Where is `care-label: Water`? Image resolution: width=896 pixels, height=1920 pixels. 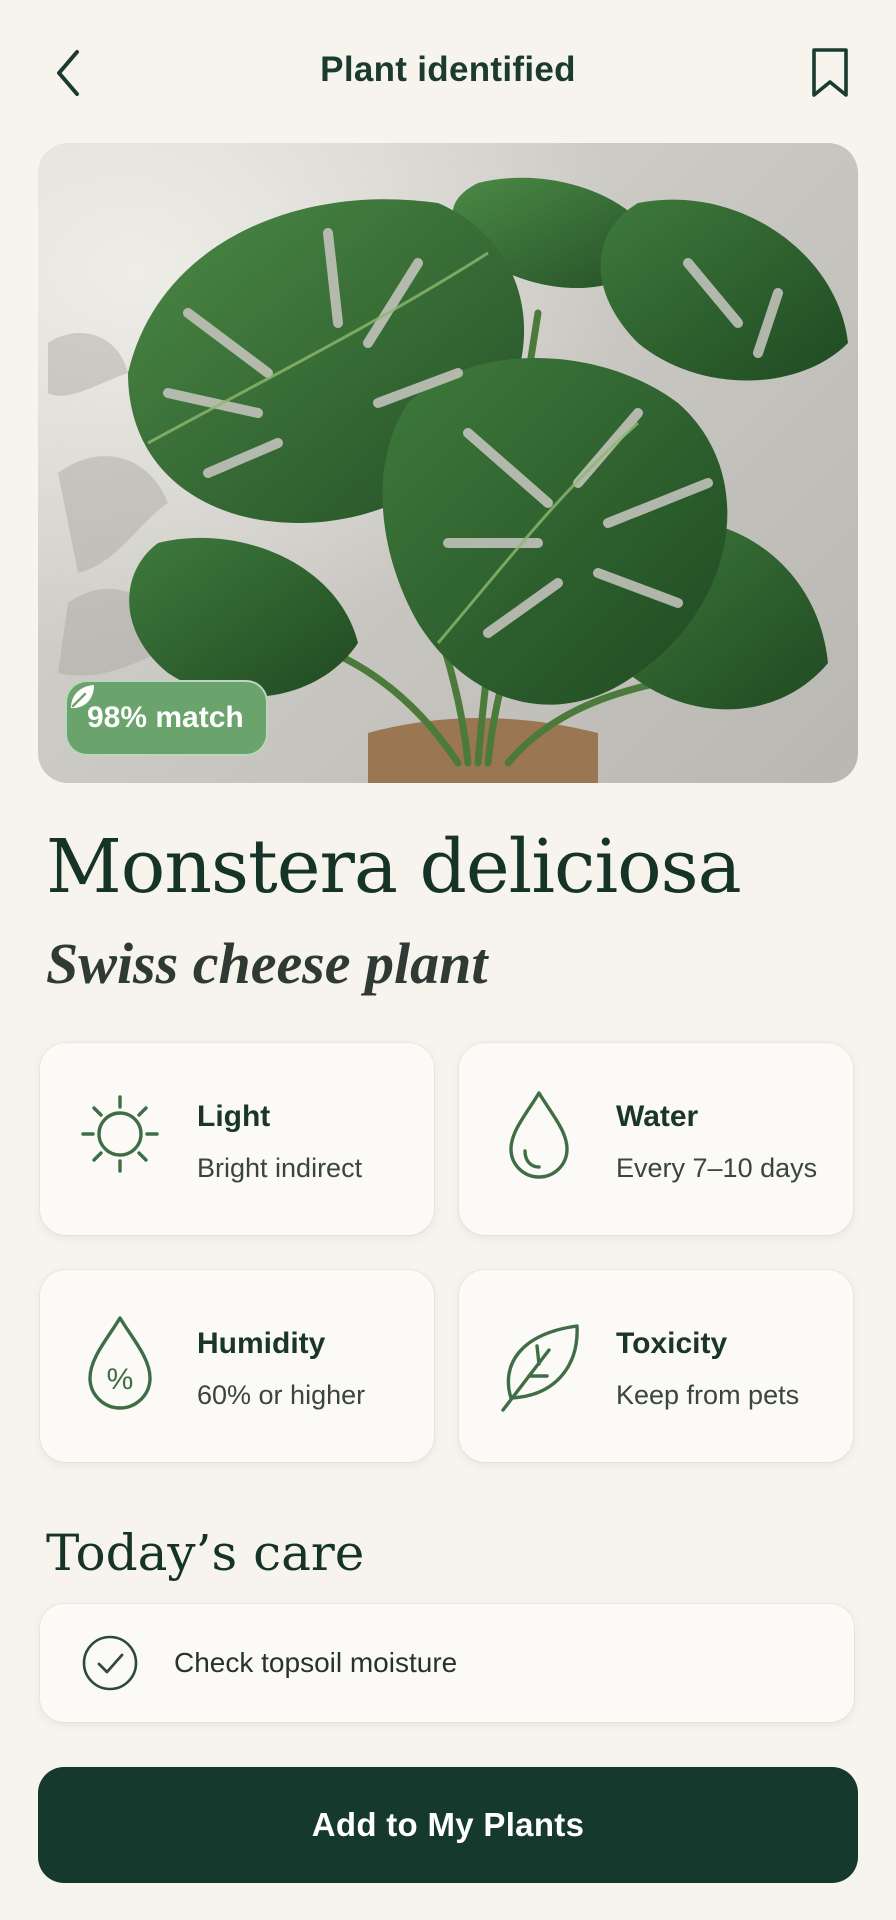 care-label: Water is located at coordinates (657, 1116).